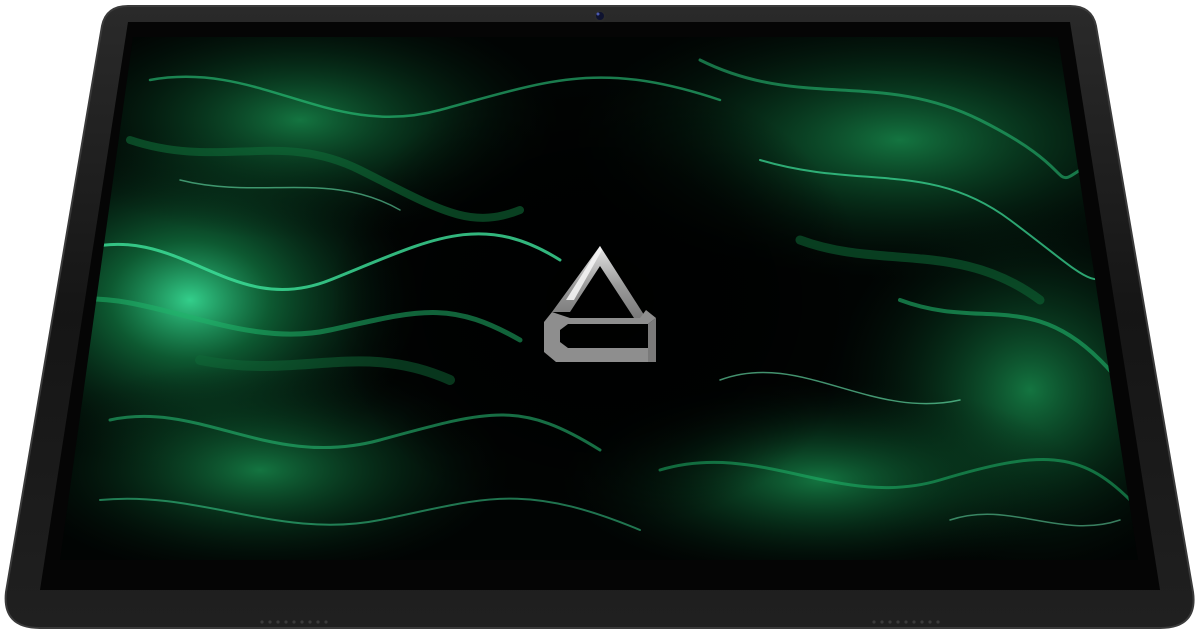 This screenshot has height=630, width=1200. Describe the element at coordinates (906, 622) in the screenshot. I see `speaker-grille-right` at that location.